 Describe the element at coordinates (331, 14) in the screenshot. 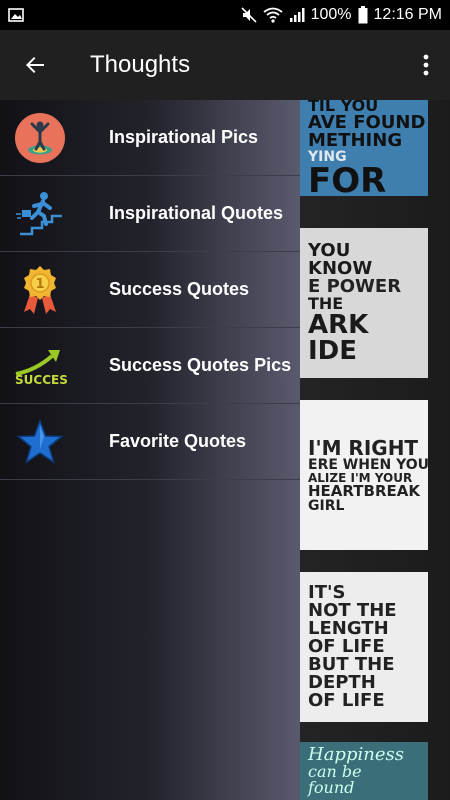

I see `battery-percentage: 100%` at that location.